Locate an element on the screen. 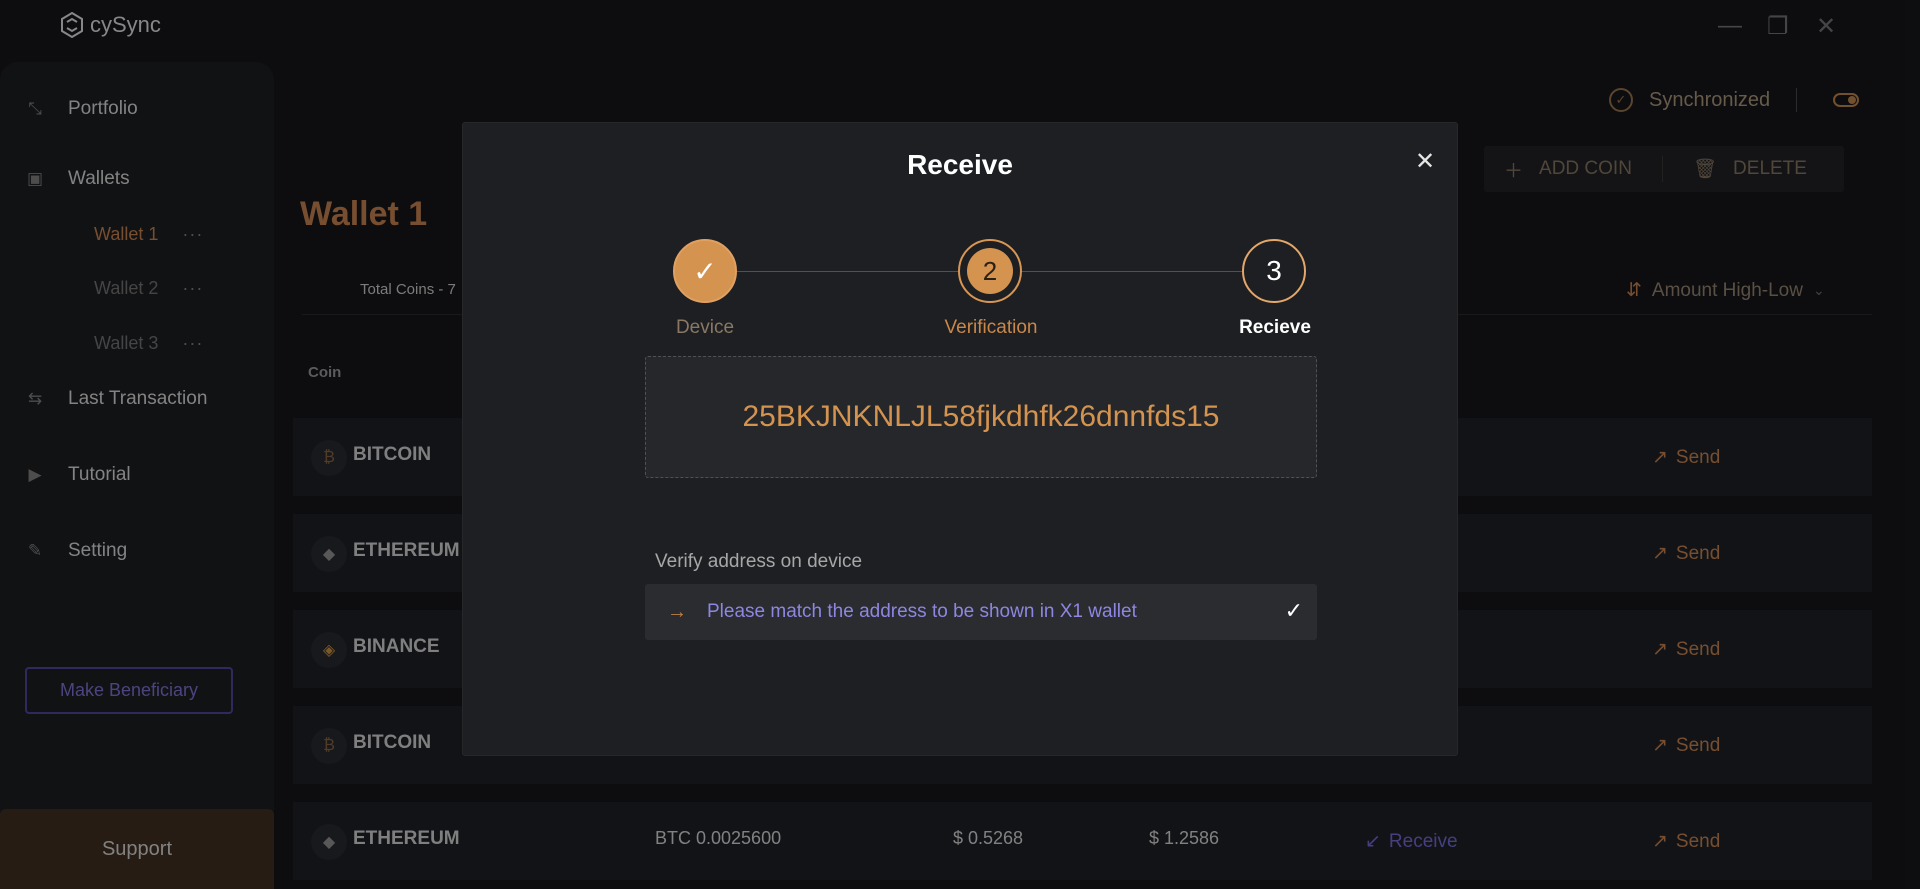 This screenshot has width=1920, height=889. stepper: ✓ 2 3 Device Verification Recieve is located at coordinates (960, 284).